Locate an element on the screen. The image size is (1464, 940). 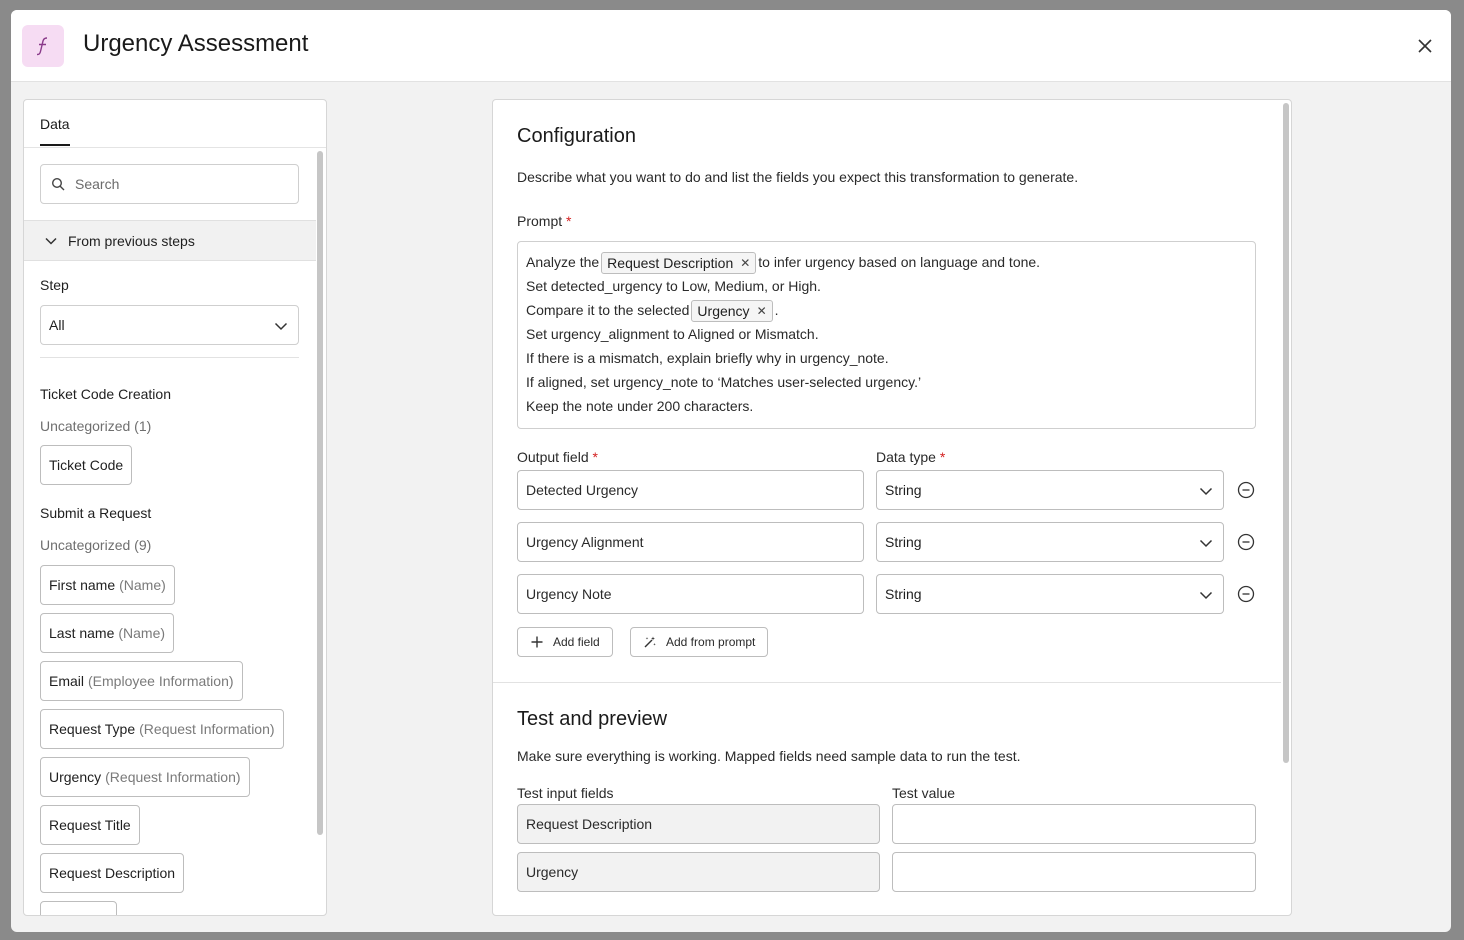
group-title: Ticket Code Creation is located at coordinates (105, 394).